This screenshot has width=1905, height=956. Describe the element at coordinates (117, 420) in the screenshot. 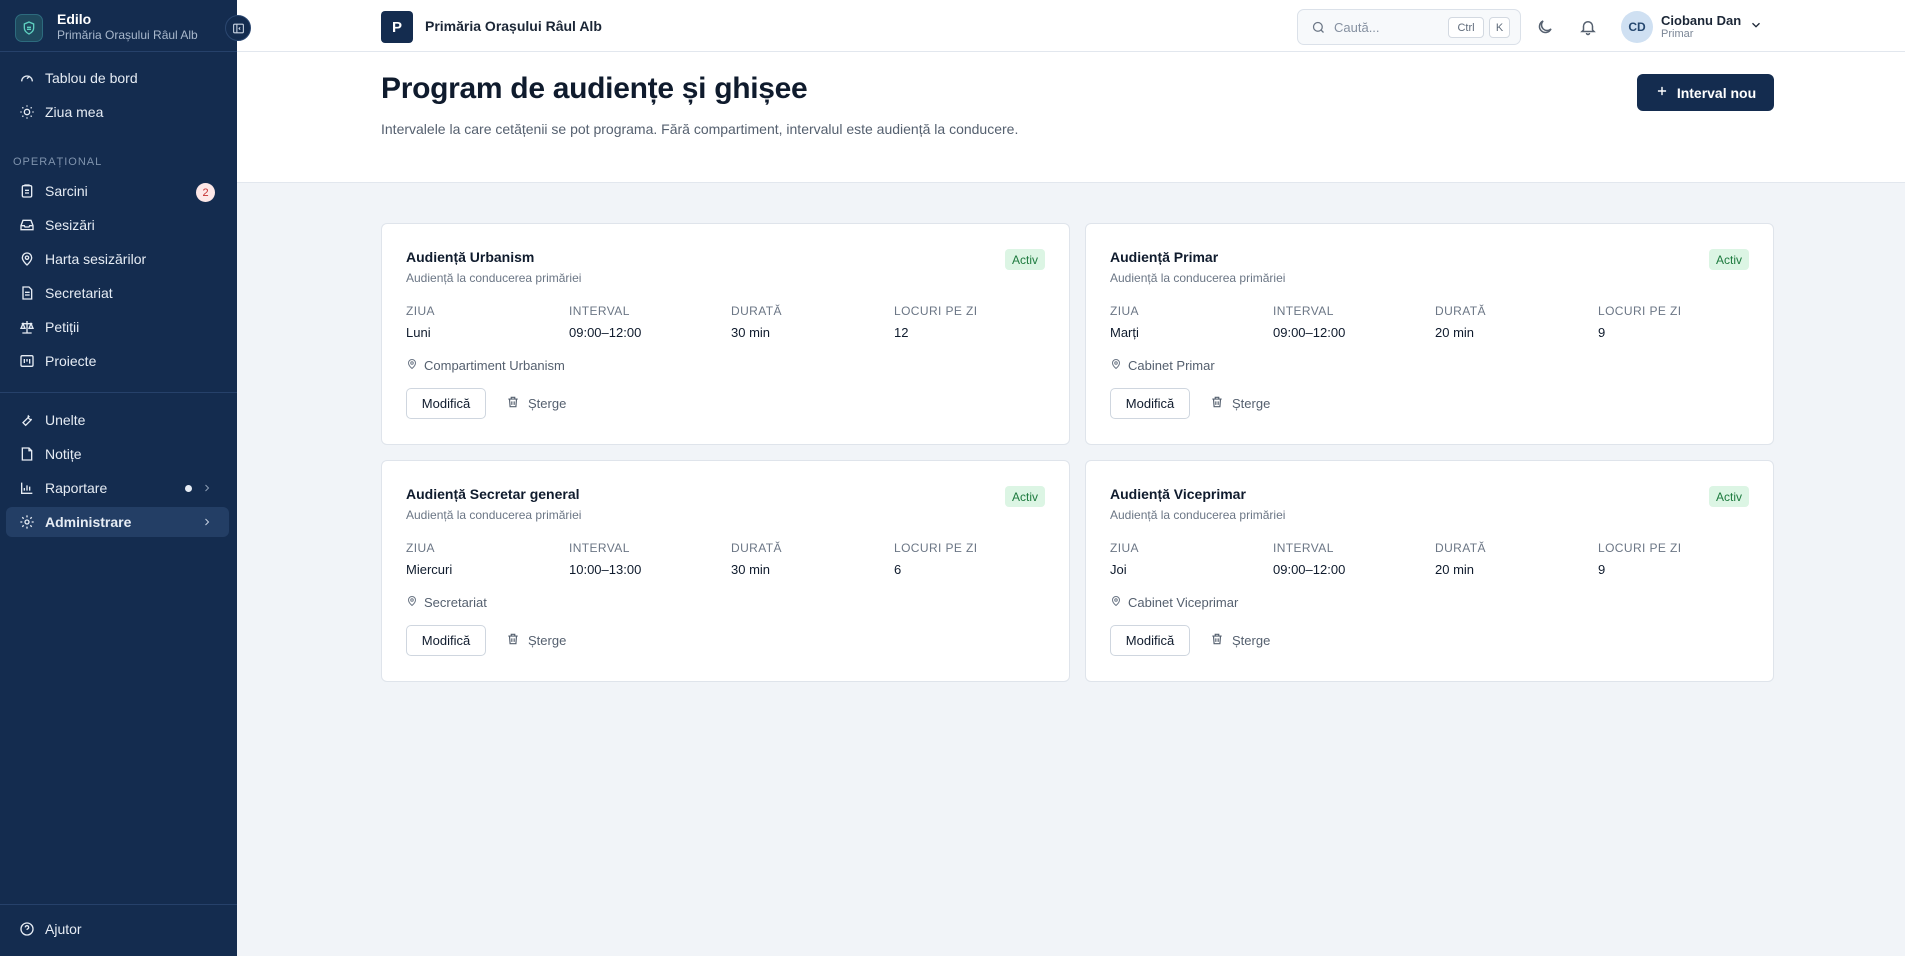

I see `sidebar-item-tools: Unelte` at that location.